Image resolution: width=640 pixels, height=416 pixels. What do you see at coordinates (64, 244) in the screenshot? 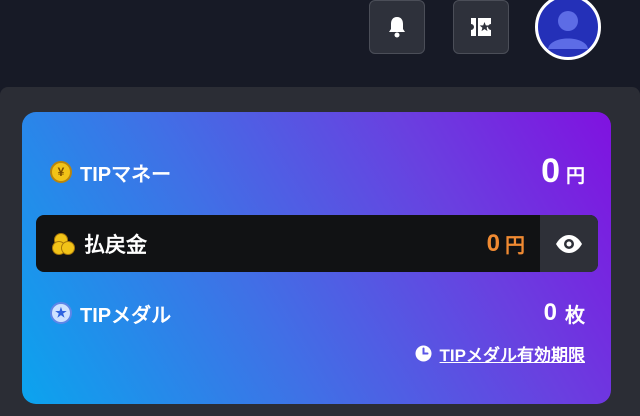
I see `coin-stack-icon` at bounding box center [64, 244].